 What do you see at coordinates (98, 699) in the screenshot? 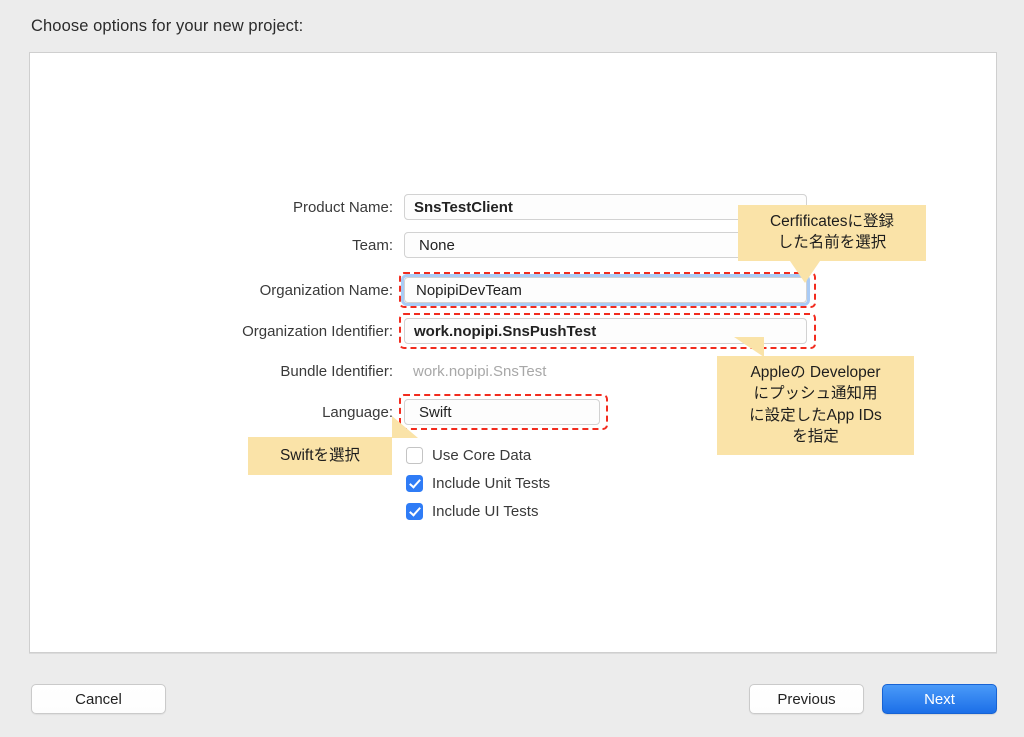
I see `cancel-button: Cancel` at bounding box center [98, 699].